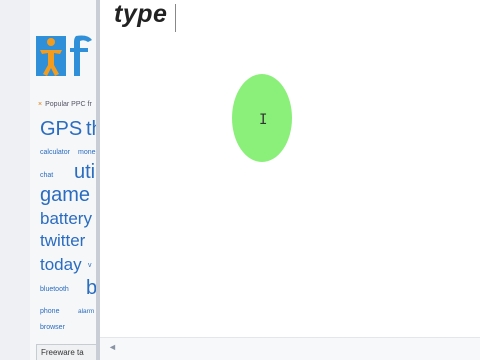 The image size is (480, 360). Describe the element at coordinates (87, 152) in the screenshot. I see `tag-mone: mone` at that location.